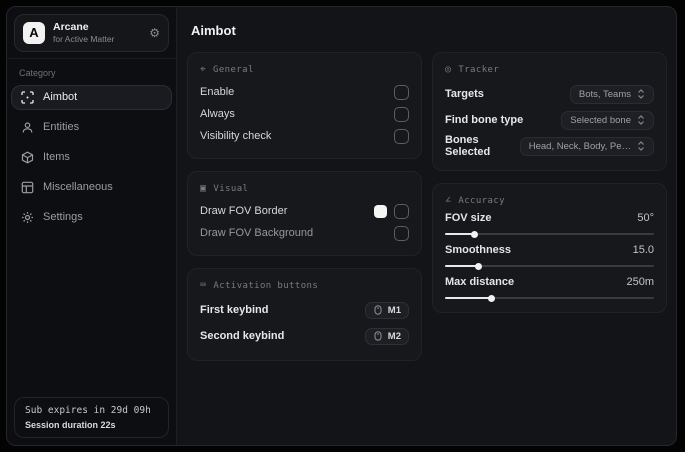 The width and height of the screenshot is (685, 452). I want to click on fov-border-checkbox, so click(401, 211).